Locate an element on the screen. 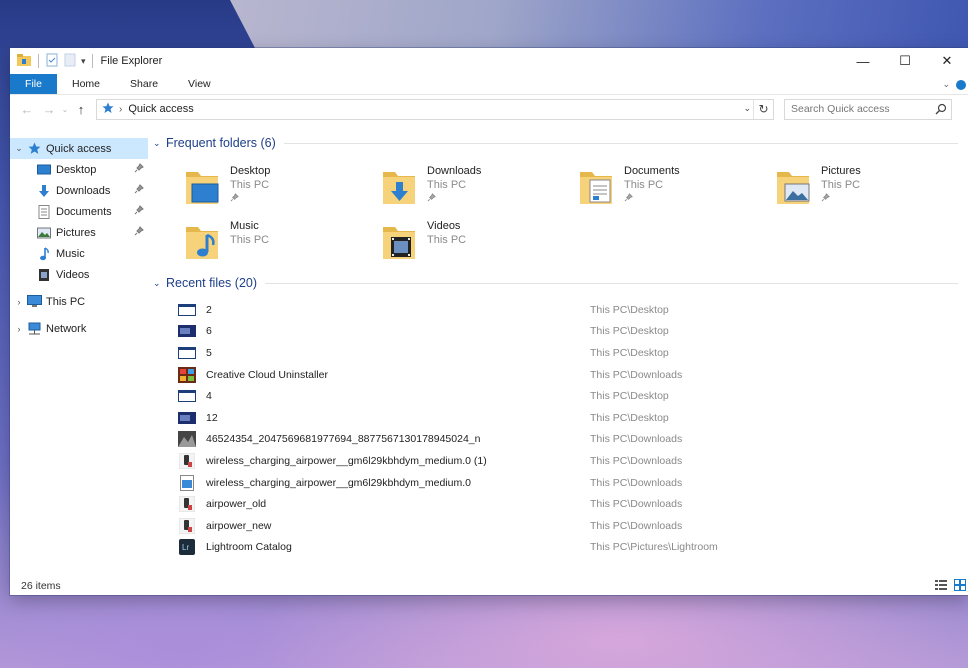 The width and height of the screenshot is (968, 668). frequent-folders-header: ⌄ Frequent folders (6) is located at coordinates (560, 143).